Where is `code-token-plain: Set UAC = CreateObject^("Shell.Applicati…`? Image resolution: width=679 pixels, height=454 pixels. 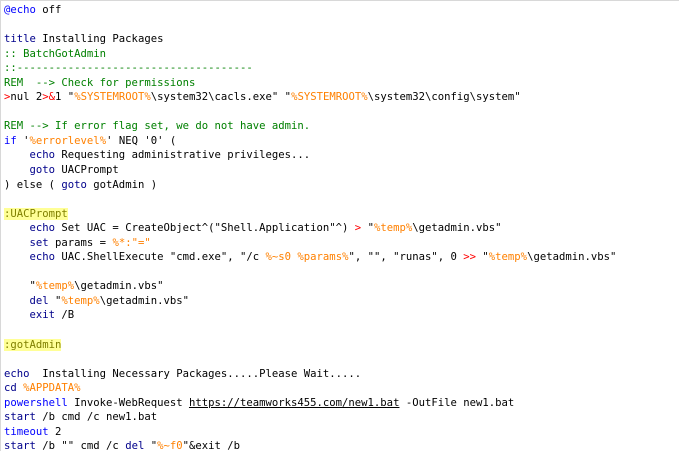
code-token-plain: Set UAC = CreateObject^("Shell.Applicati… is located at coordinates (205, 228).